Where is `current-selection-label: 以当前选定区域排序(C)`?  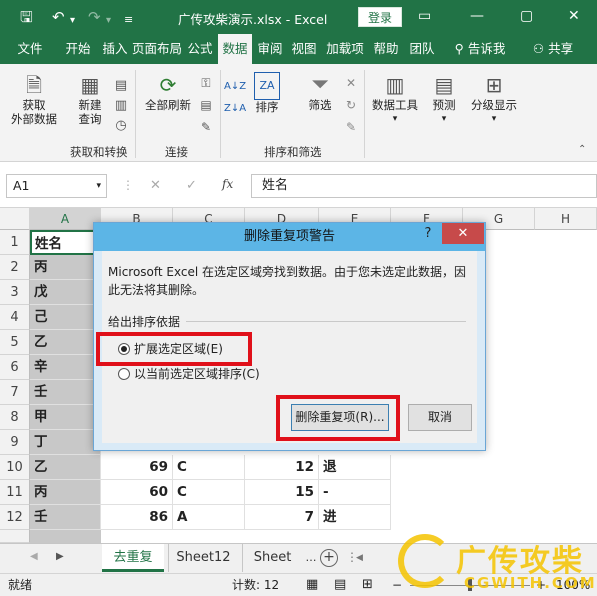
current-selection-label: 以当前选定区域排序(C) is located at coordinates (197, 373).